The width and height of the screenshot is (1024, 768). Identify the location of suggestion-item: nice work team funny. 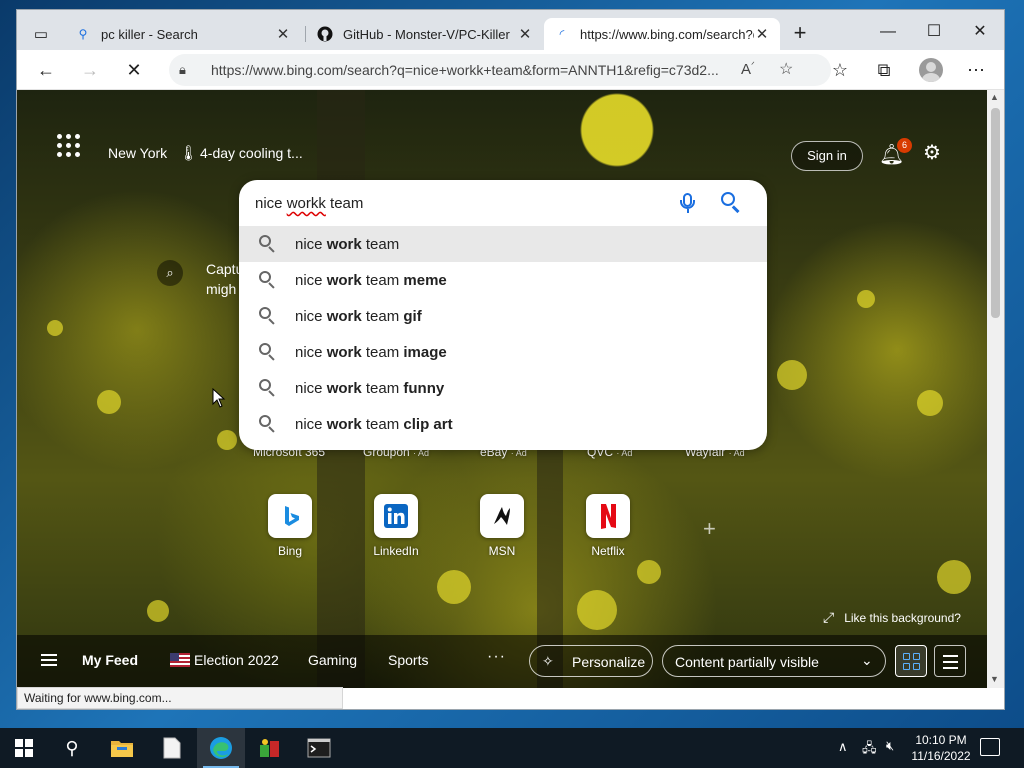
(503, 388).